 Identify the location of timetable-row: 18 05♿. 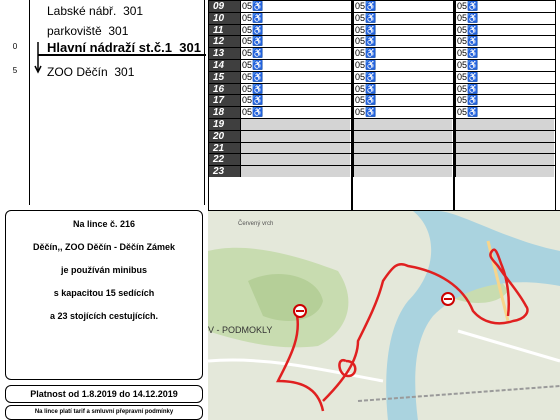
(280, 112).